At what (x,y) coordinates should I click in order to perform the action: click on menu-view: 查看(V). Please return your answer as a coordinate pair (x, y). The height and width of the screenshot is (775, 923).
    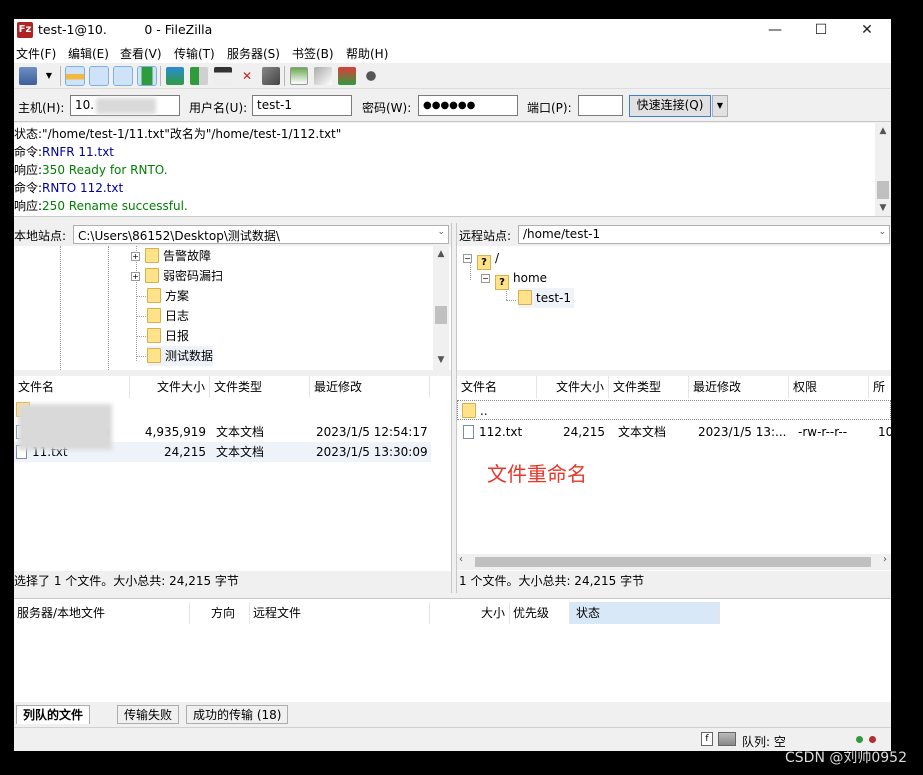
    Looking at the image, I should click on (141, 53).